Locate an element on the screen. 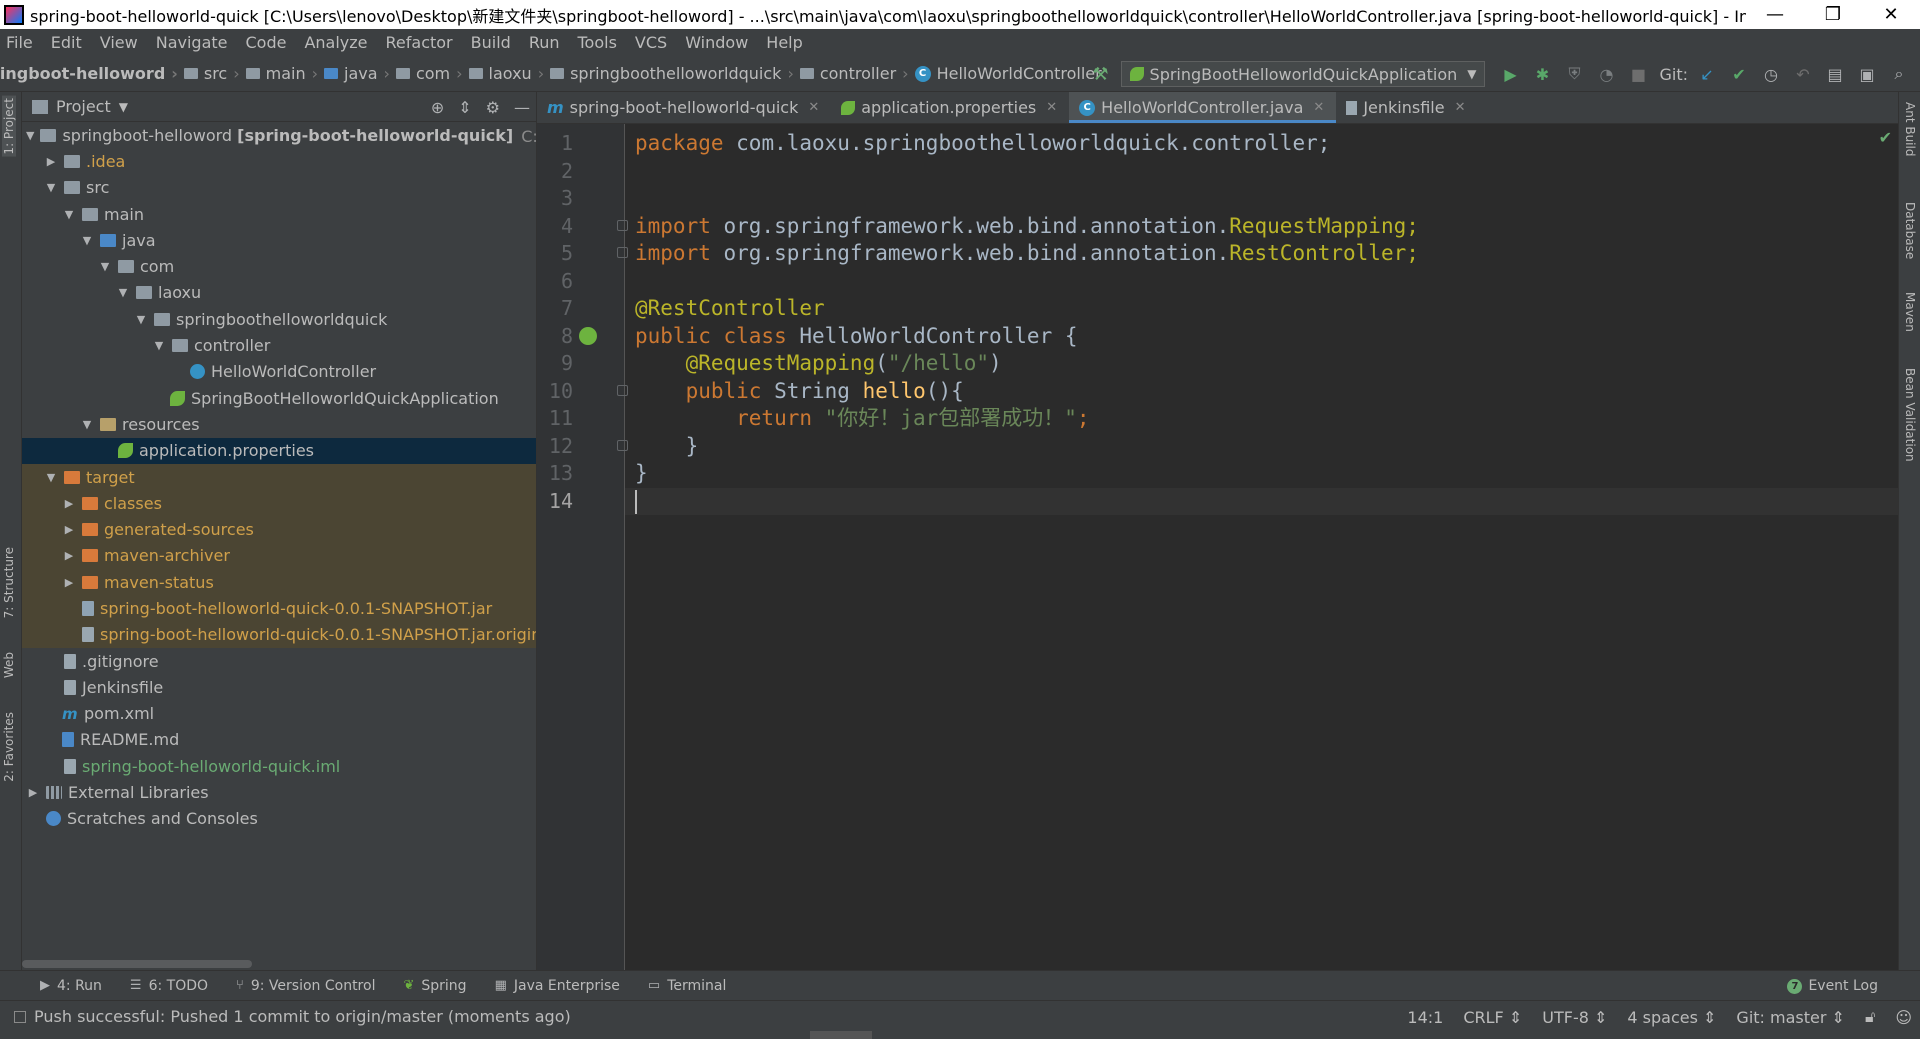 The image size is (1920, 1039). presentation-mode-icon: ▣ is located at coordinates (1867, 74).